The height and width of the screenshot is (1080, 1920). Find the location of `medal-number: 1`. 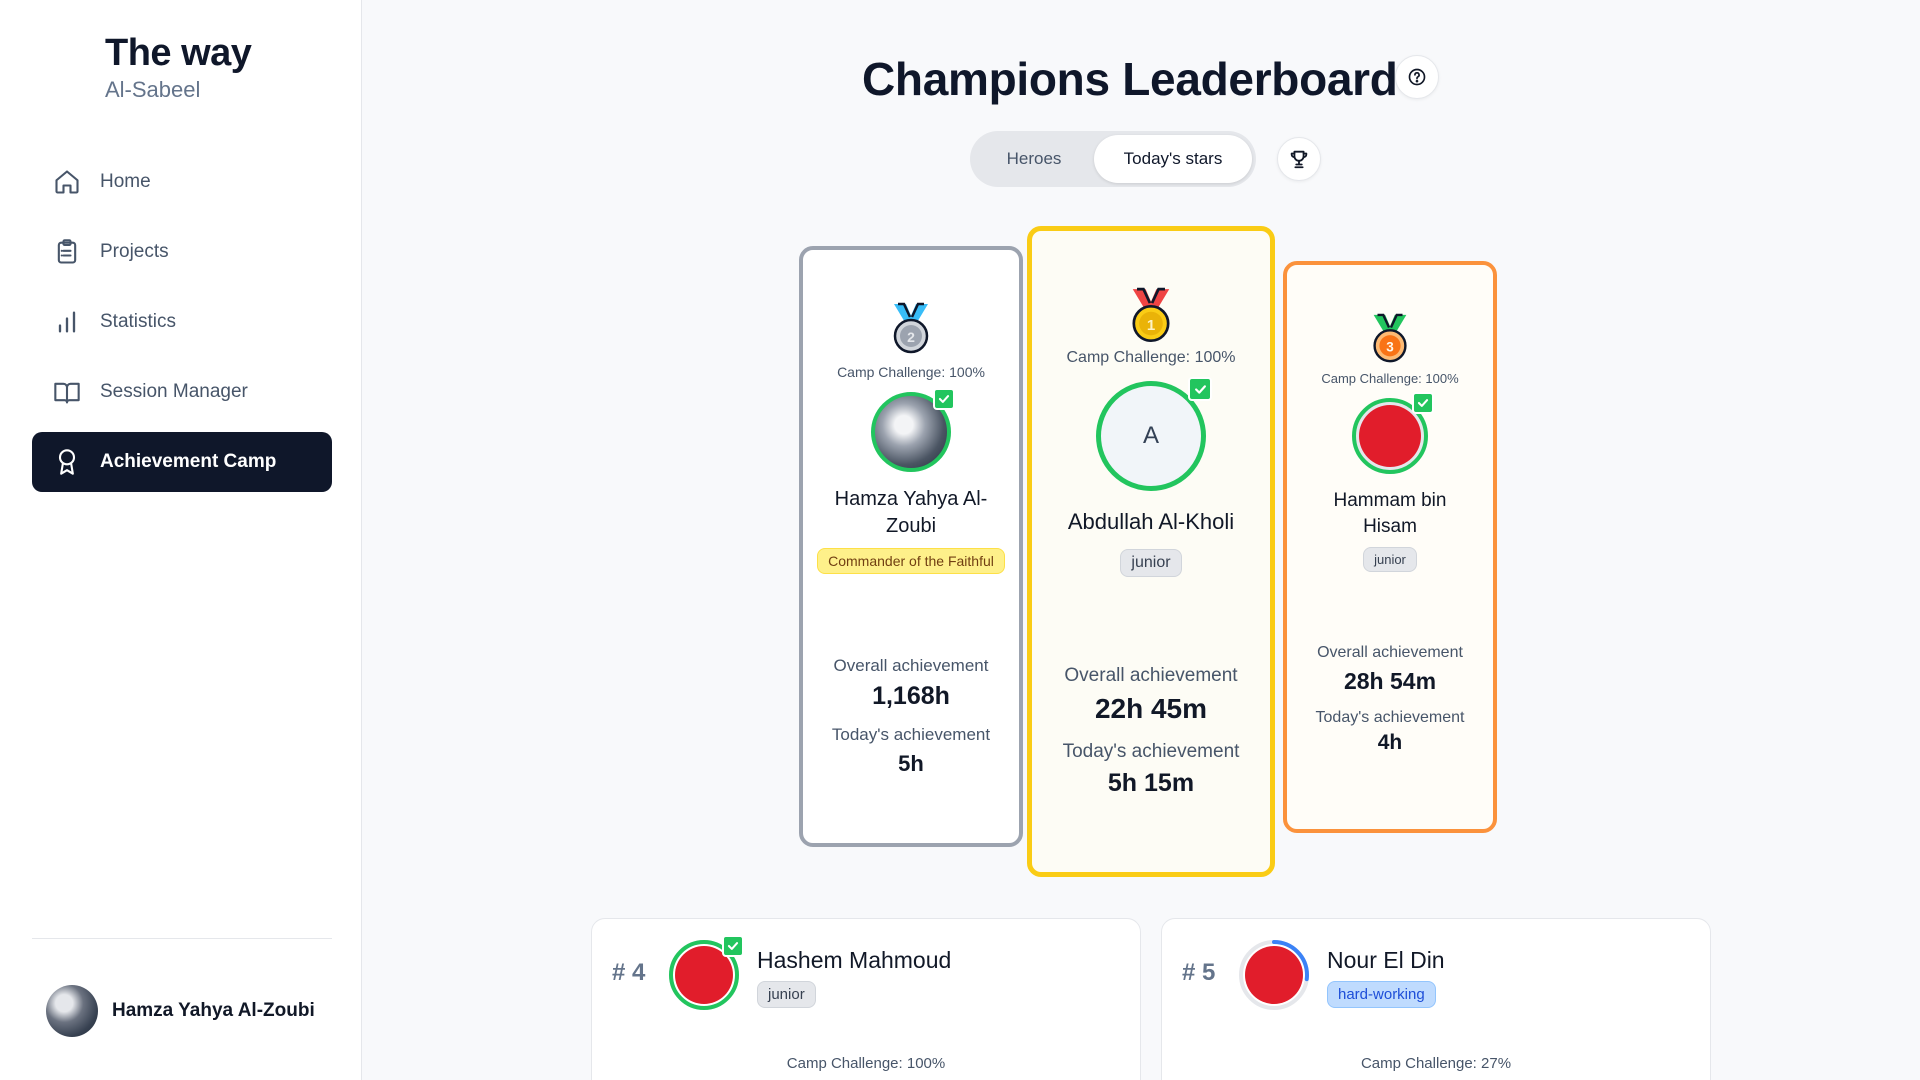

medal-number: 1 is located at coordinates (1151, 325).